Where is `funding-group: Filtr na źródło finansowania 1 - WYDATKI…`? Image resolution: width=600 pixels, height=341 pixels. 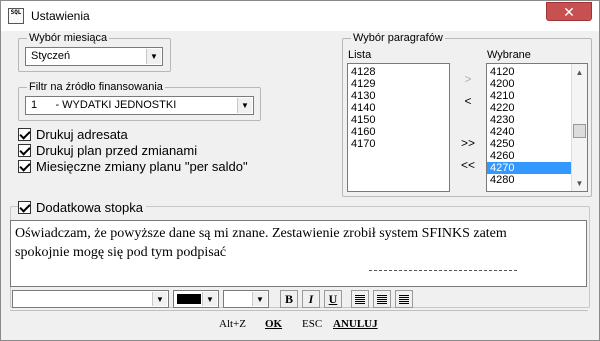
funding-group: Filtr na źródło finansowania 1 - WYDATKI… is located at coordinates (139, 101).